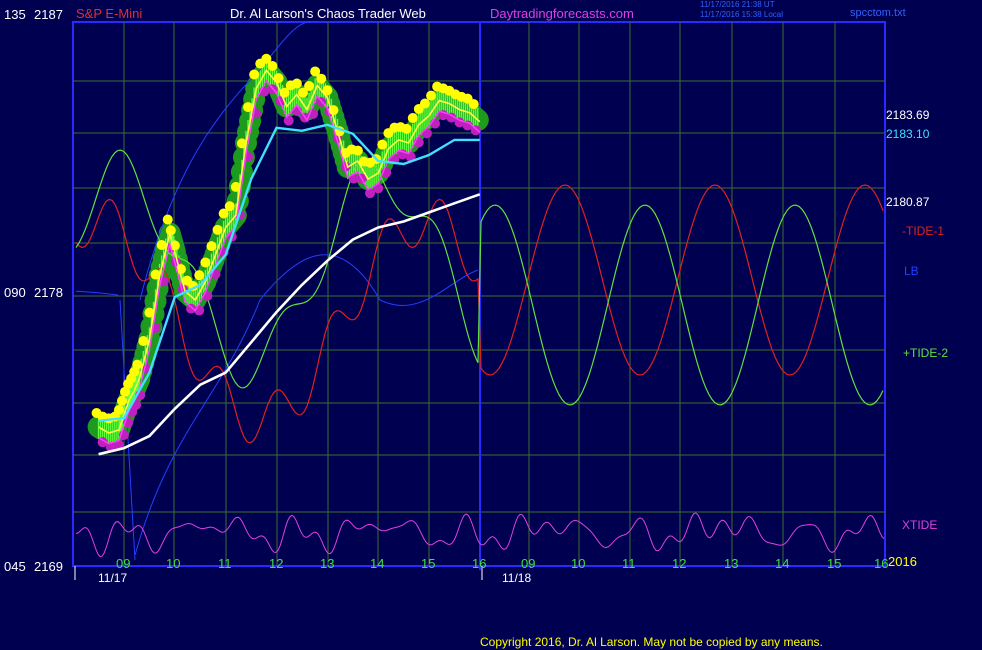  Describe the element at coordinates (629, 563) in the screenshot. I see `x-tick-label-day2-2: 11` at that location.